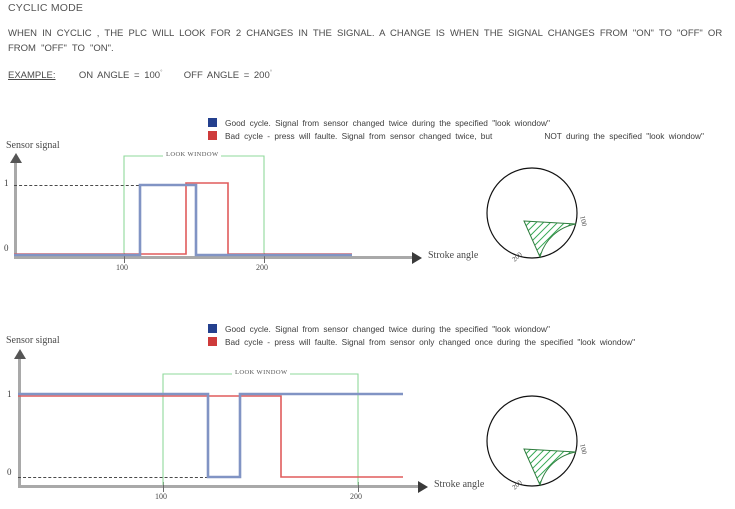 This screenshot has width=735, height=509. I want to click on legend-label-bad-cycle-tail: NOT during the specified "look wiondow", so click(624, 135).